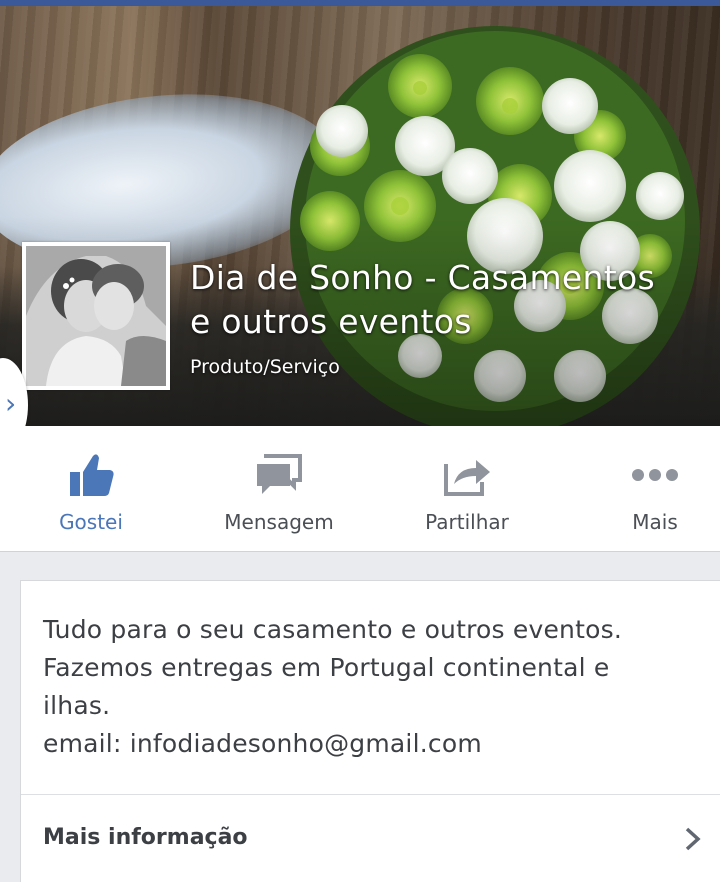 Image resolution: width=720 pixels, height=882 pixels. I want to click on share-label: Partilhar, so click(467, 522).